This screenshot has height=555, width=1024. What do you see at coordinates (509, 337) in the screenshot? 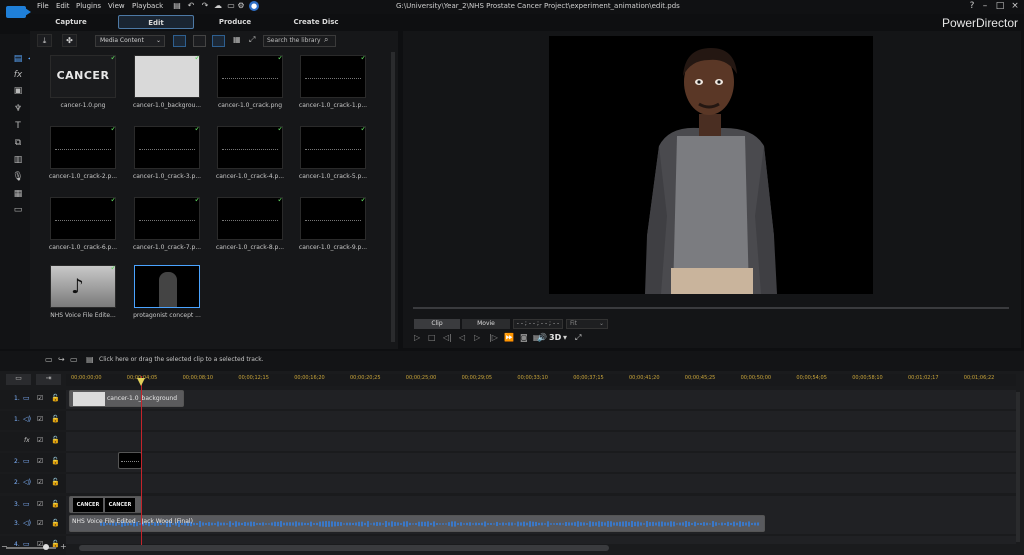
I see `fast-forward-icon: ⏩` at bounding box center [509, 337].